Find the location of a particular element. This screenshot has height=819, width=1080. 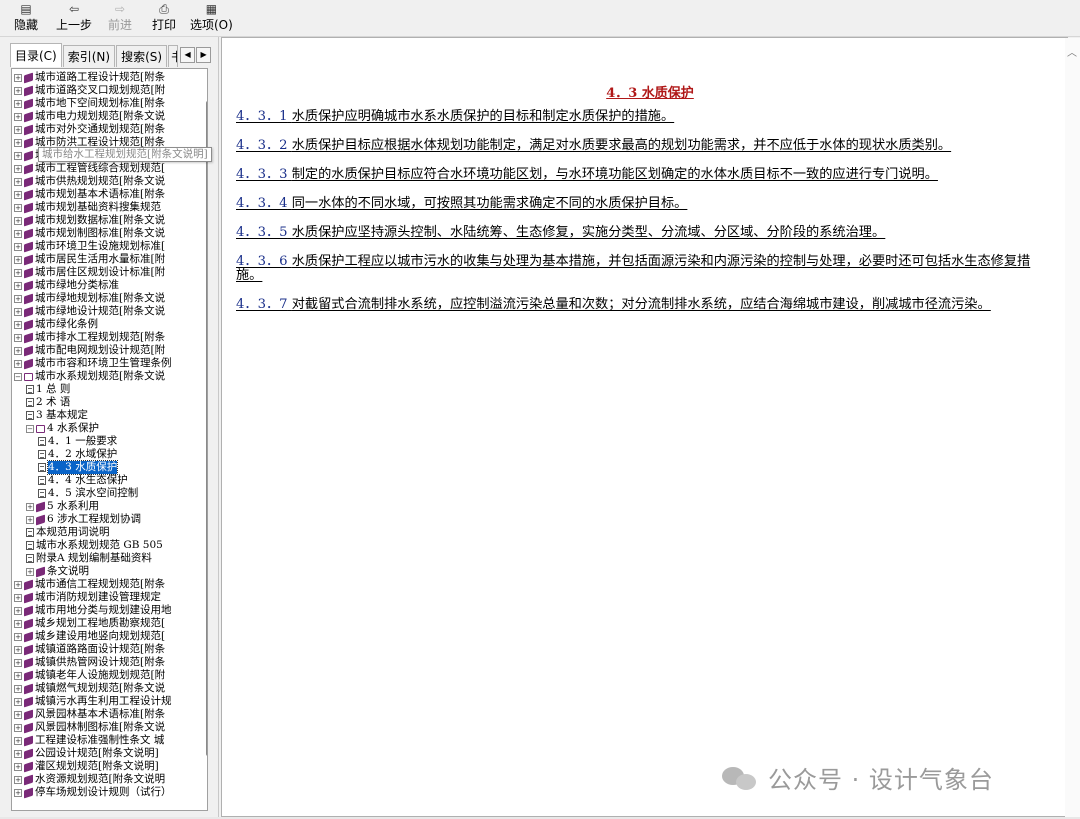

tree-item: + 城市绿地分类标准 is located at coordinates (107, 285).